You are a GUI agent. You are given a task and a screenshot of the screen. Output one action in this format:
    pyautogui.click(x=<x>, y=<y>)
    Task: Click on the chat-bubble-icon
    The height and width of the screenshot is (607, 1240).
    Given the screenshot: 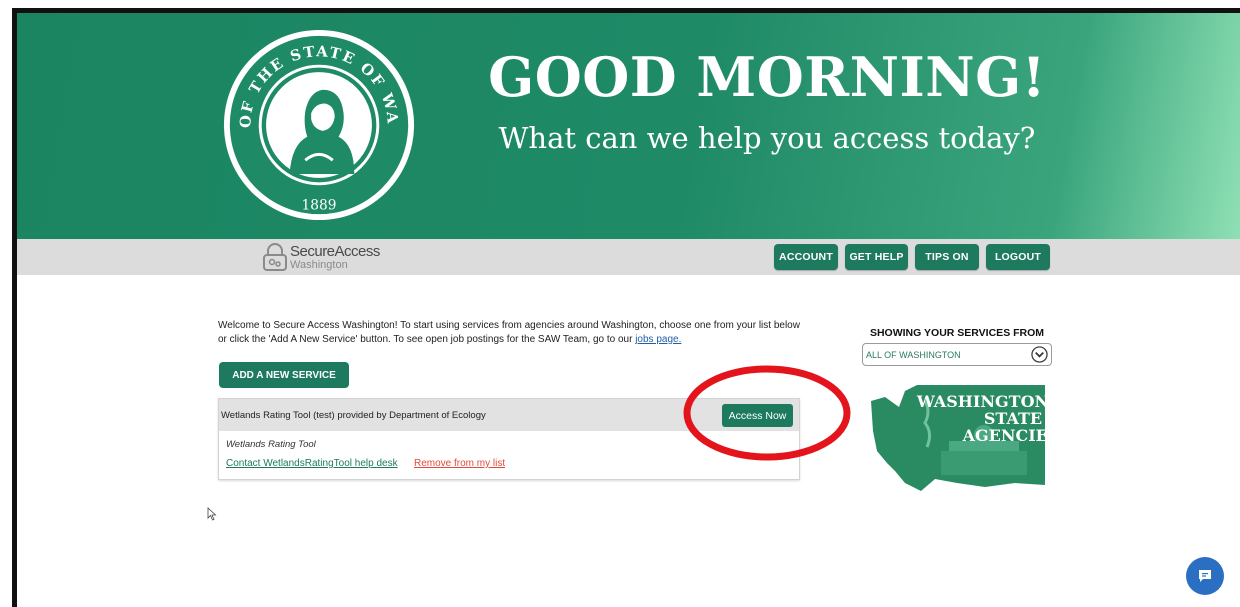 What is the action you would take?
    pyautogui.click(x=1205, y=576)
    